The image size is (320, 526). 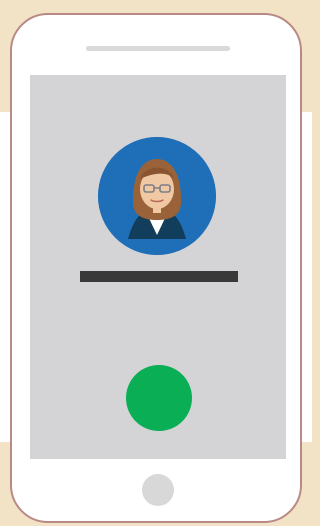 What do you see at coordinates (157, 208) in the screenshot?
I see `avatar-neck` at bounding box center [157, 208].